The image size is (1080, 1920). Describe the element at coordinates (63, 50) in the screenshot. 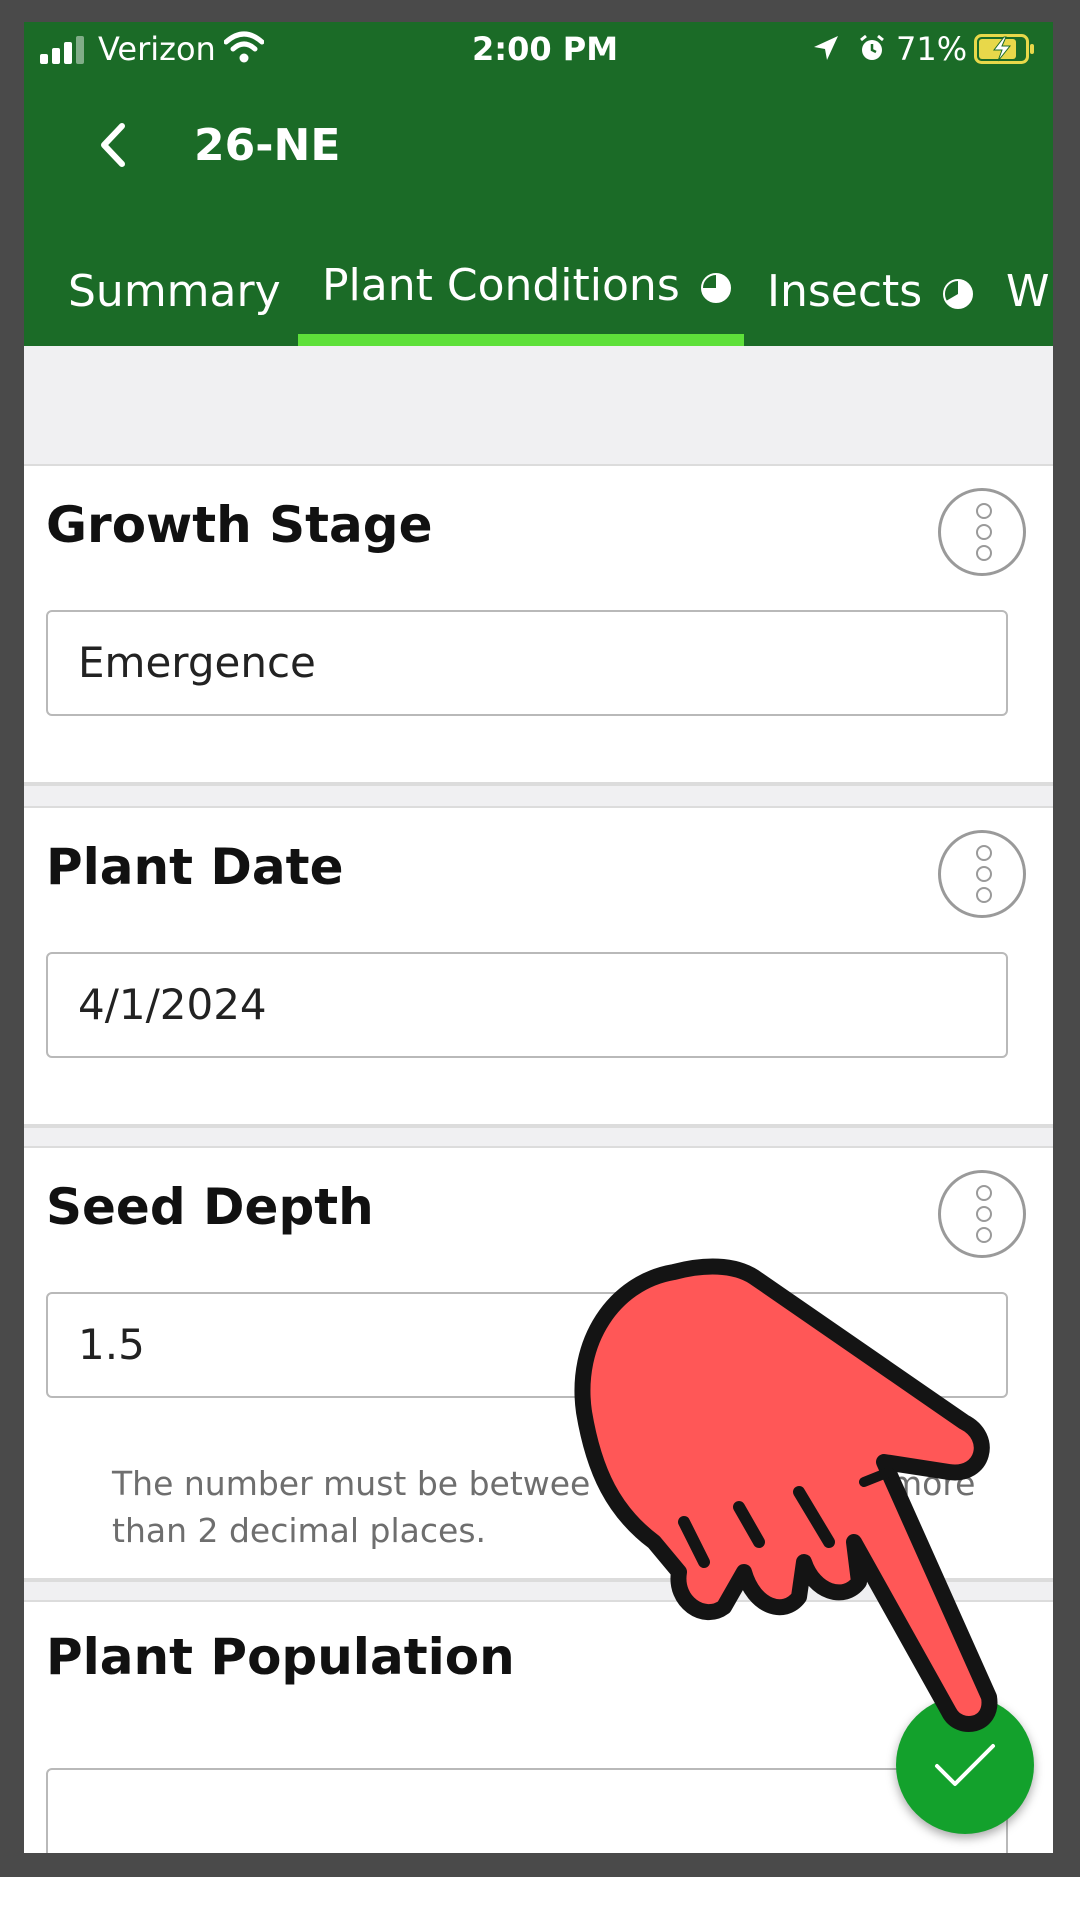

I see `signal-icon` at that location.